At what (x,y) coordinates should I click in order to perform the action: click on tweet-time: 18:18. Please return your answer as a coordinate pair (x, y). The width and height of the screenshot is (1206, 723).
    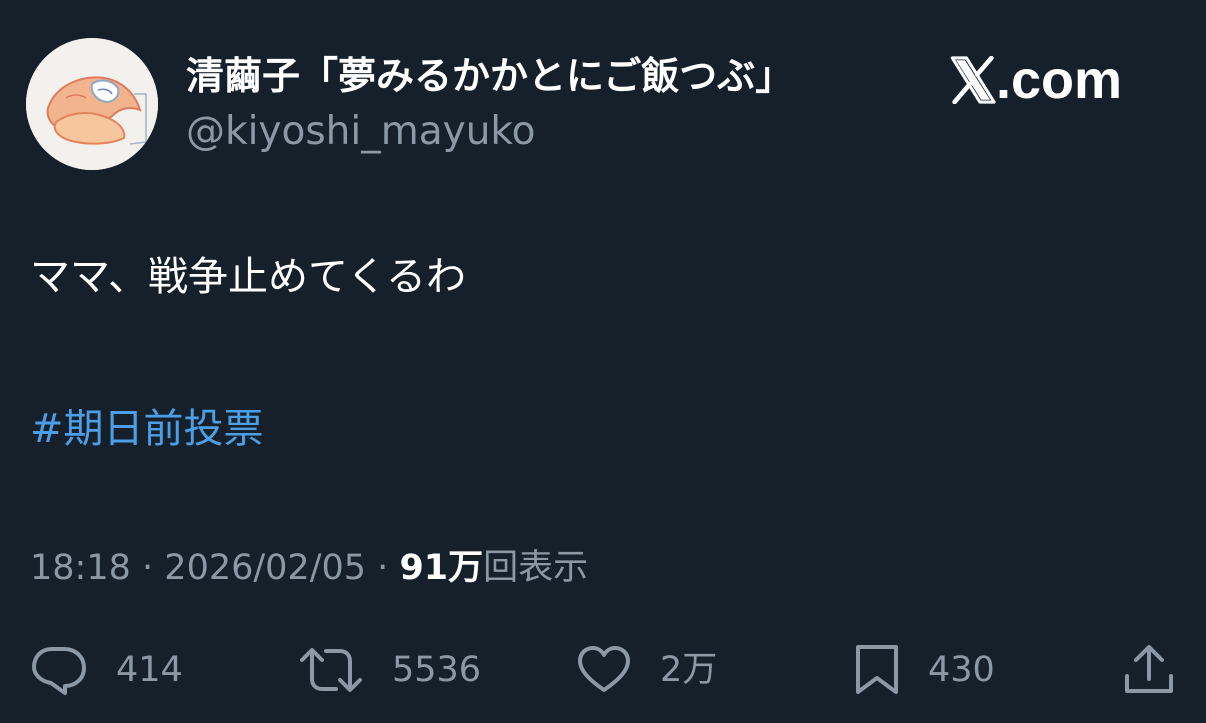
    Looking at the image, I should click on (80, 568).